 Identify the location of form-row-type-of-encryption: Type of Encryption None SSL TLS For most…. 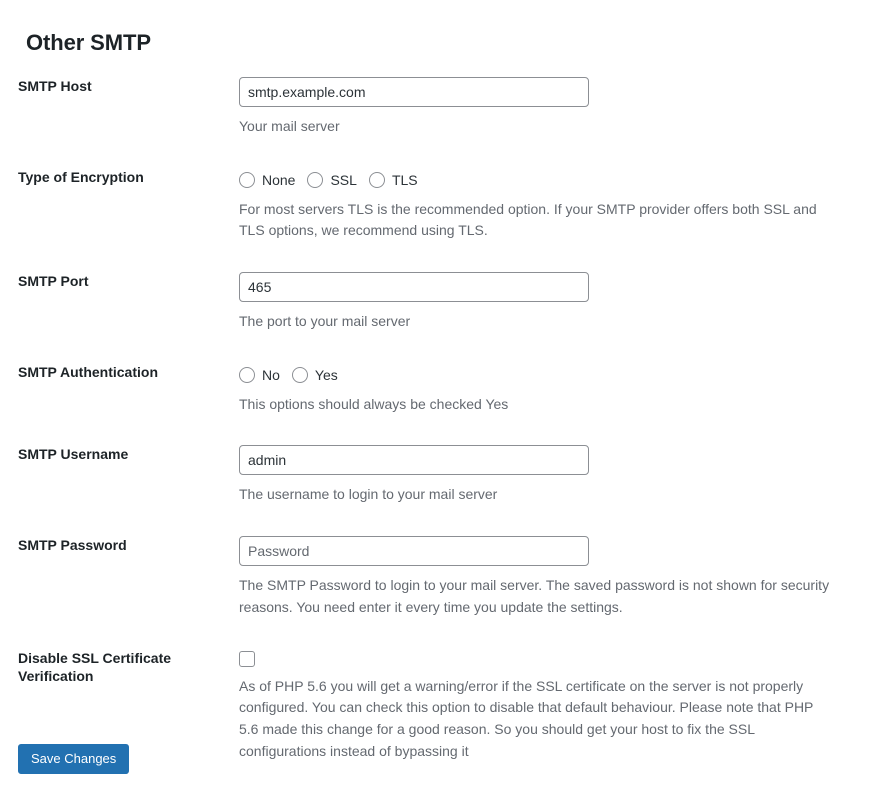
(435, 205).